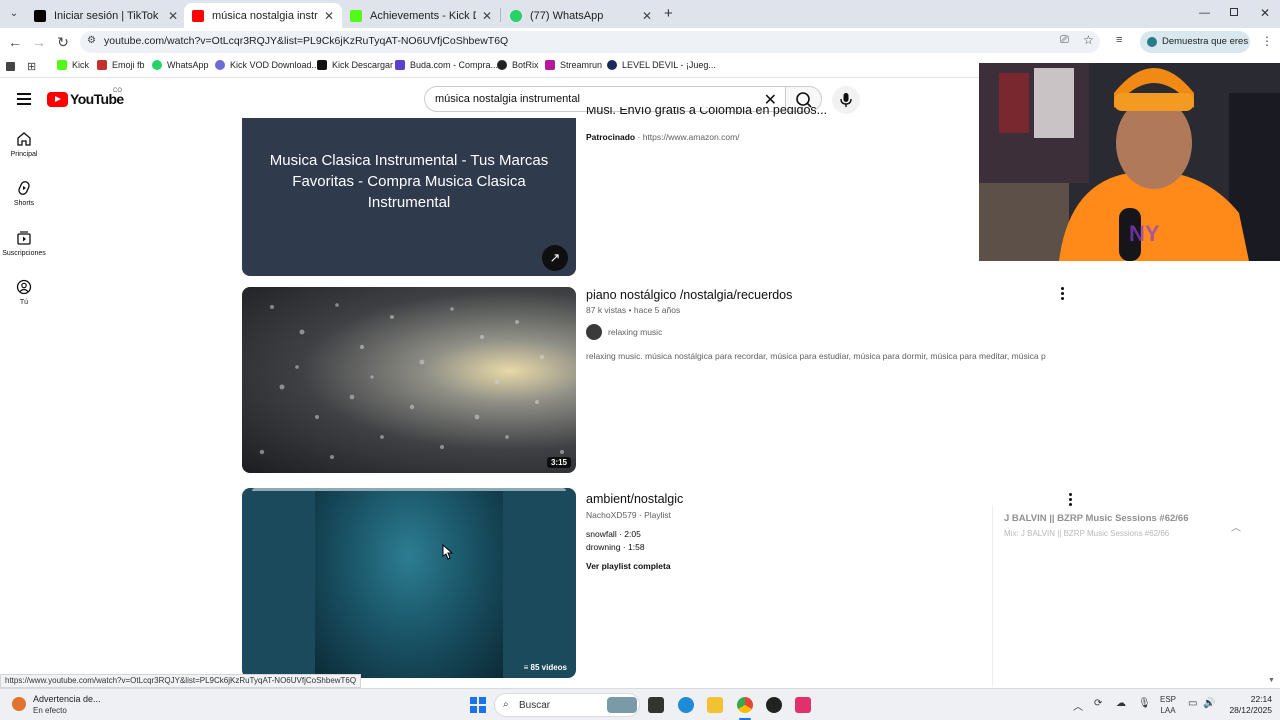 Image resolution: width=1280 pixels, height=720 pixels. What do you see at coordinates (567, 705) in the screenshot?
I see `taskbar-search: ⌕ Buscar` at bounding box center [567, 705].